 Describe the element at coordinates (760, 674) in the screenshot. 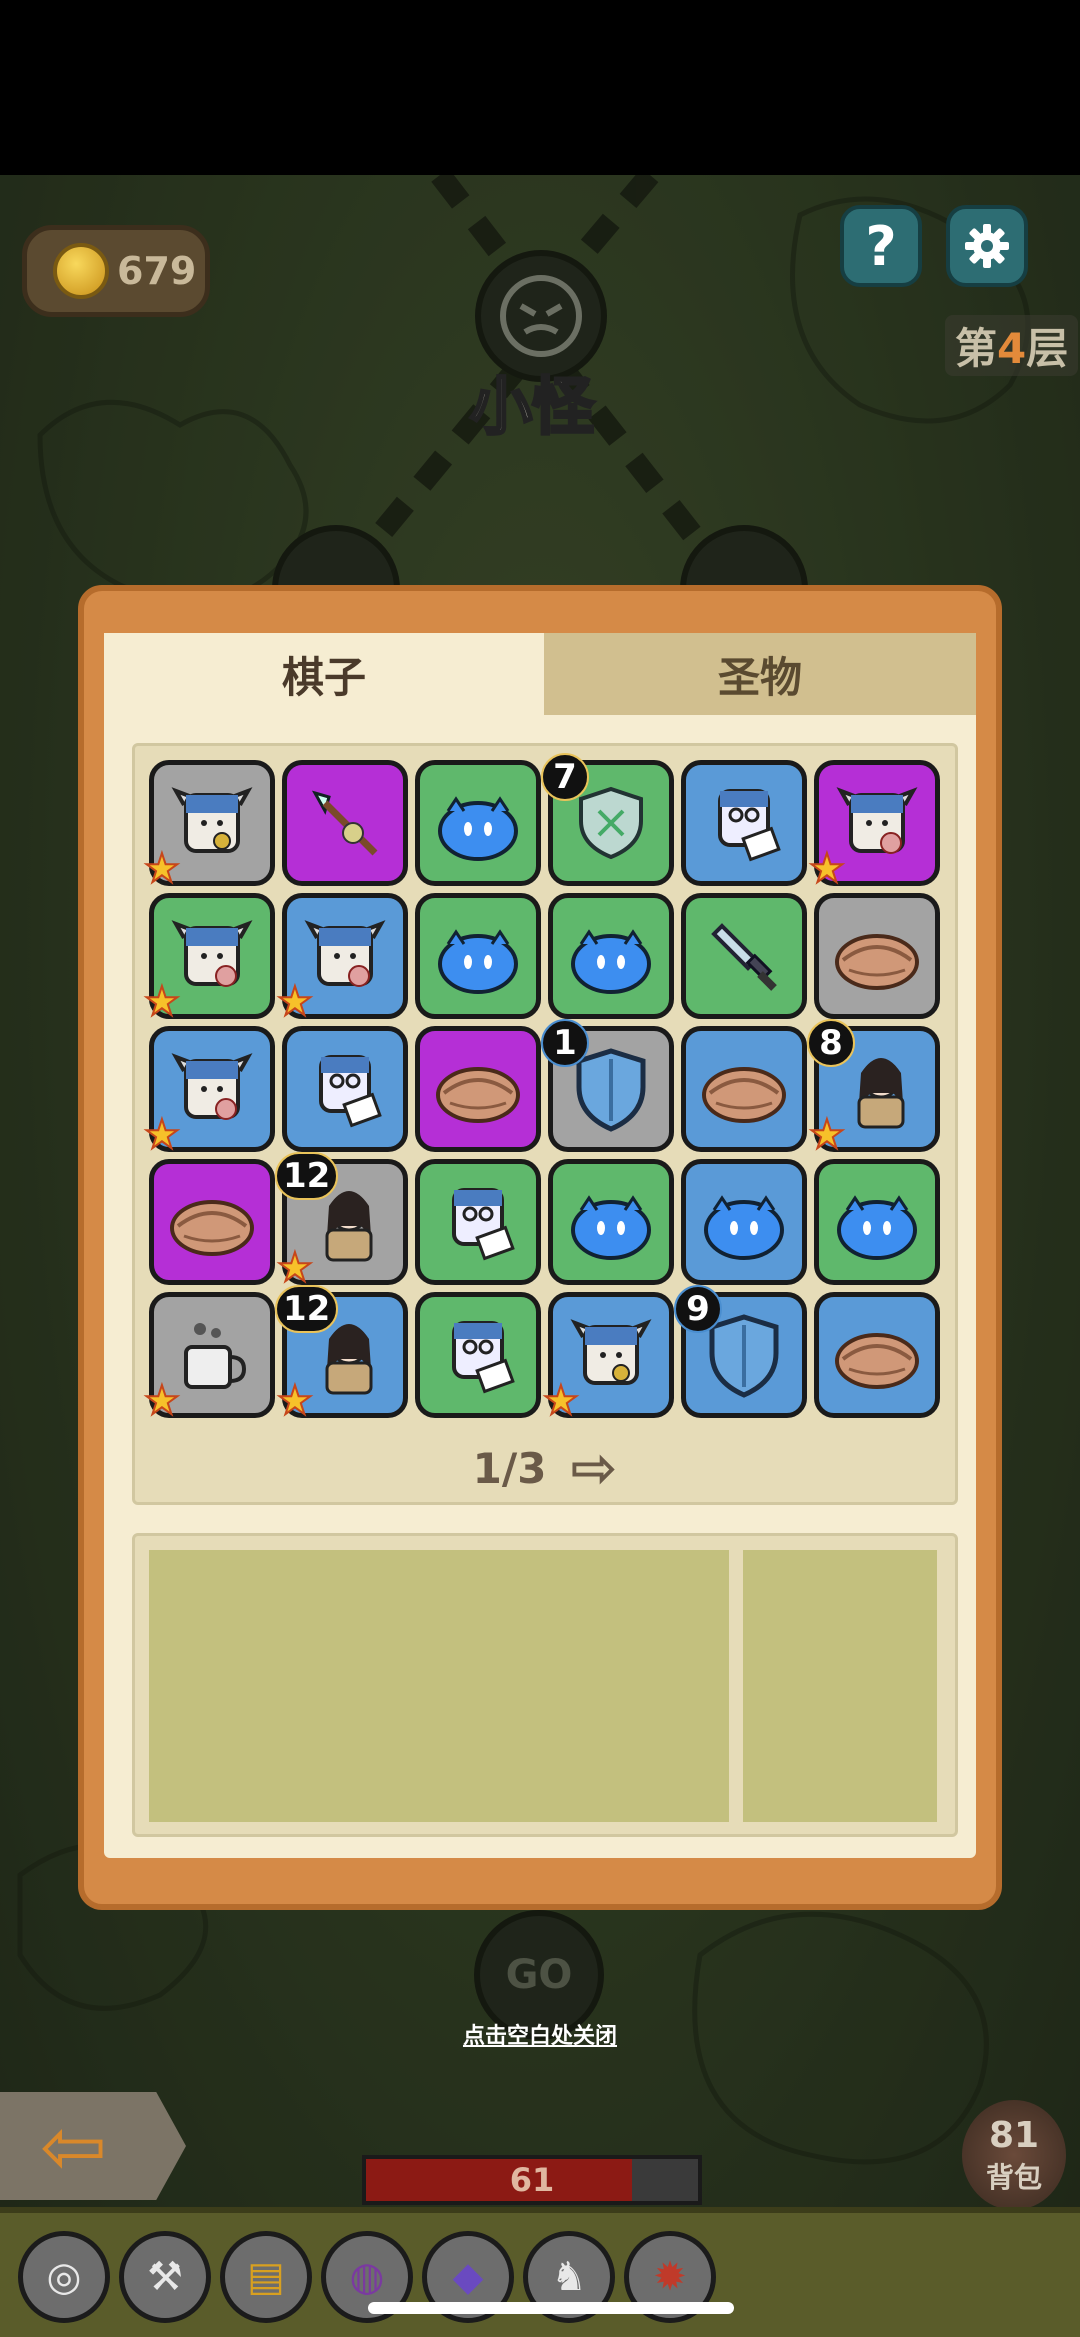

I see `tab-relics: 圣物` at that location.